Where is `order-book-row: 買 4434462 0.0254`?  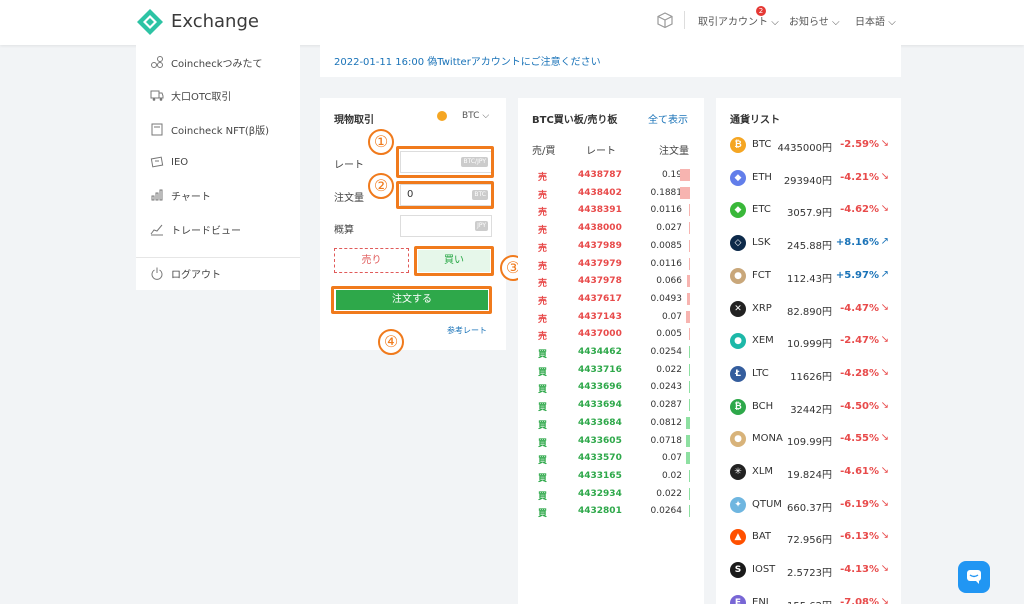 order-book-row: 買 4434462 0.0254 is located at coordinates (611, 352).